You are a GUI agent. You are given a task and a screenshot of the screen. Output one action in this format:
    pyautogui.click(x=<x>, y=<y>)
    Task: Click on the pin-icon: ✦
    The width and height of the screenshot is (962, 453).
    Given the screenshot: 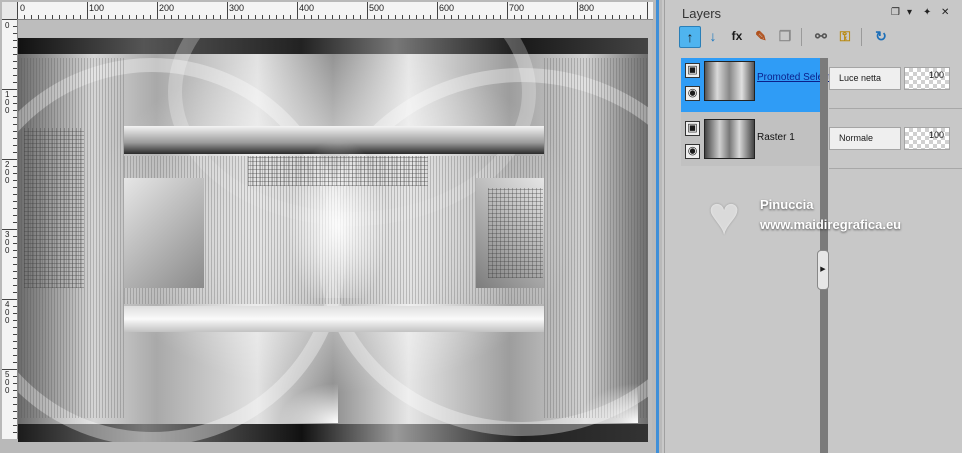 What is the action you would take?
    pyautogui.click(x=927, y=12)
    